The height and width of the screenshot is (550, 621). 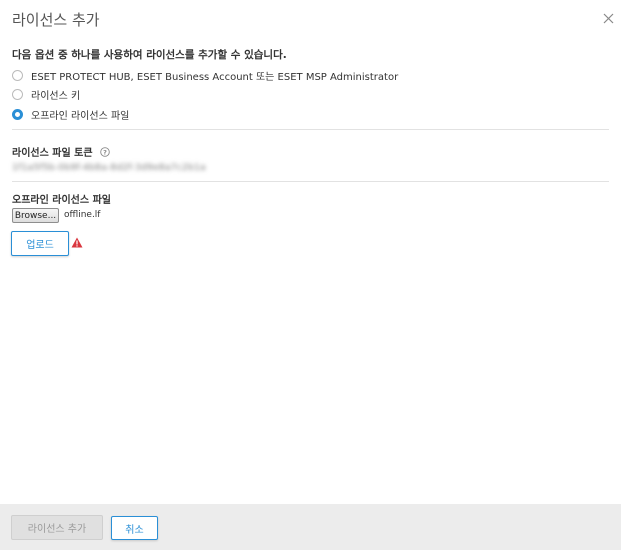 What do you see at coordinates (310, 527) in the screenshot?
I see `dialog-footer: 라이선스 추가 취소` at bounding box center [310, 527].